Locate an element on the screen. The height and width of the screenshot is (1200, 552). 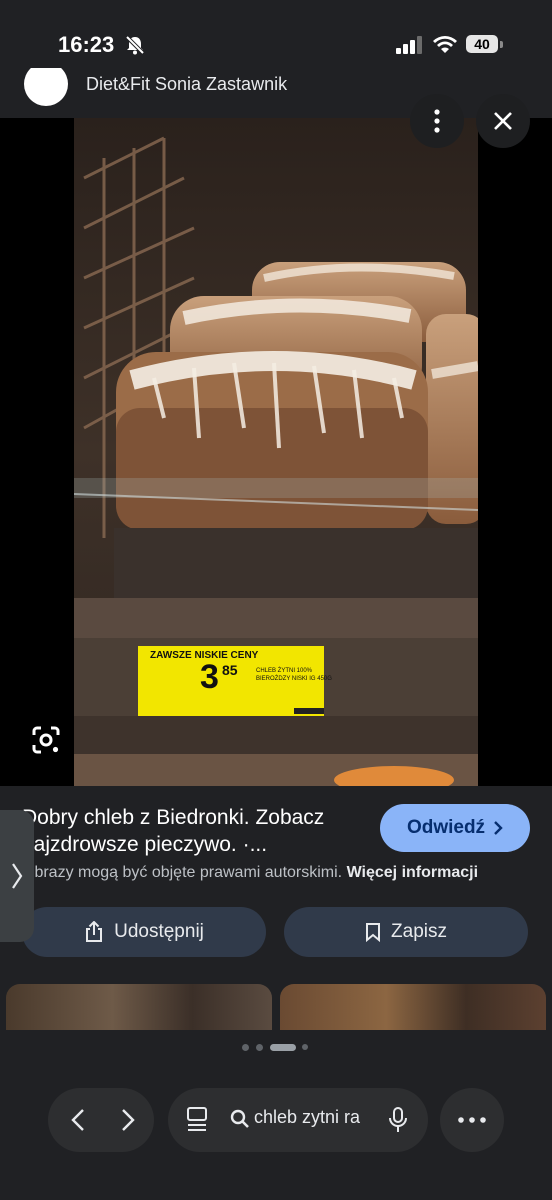
back-icon is located at coordinates (77, 1120).